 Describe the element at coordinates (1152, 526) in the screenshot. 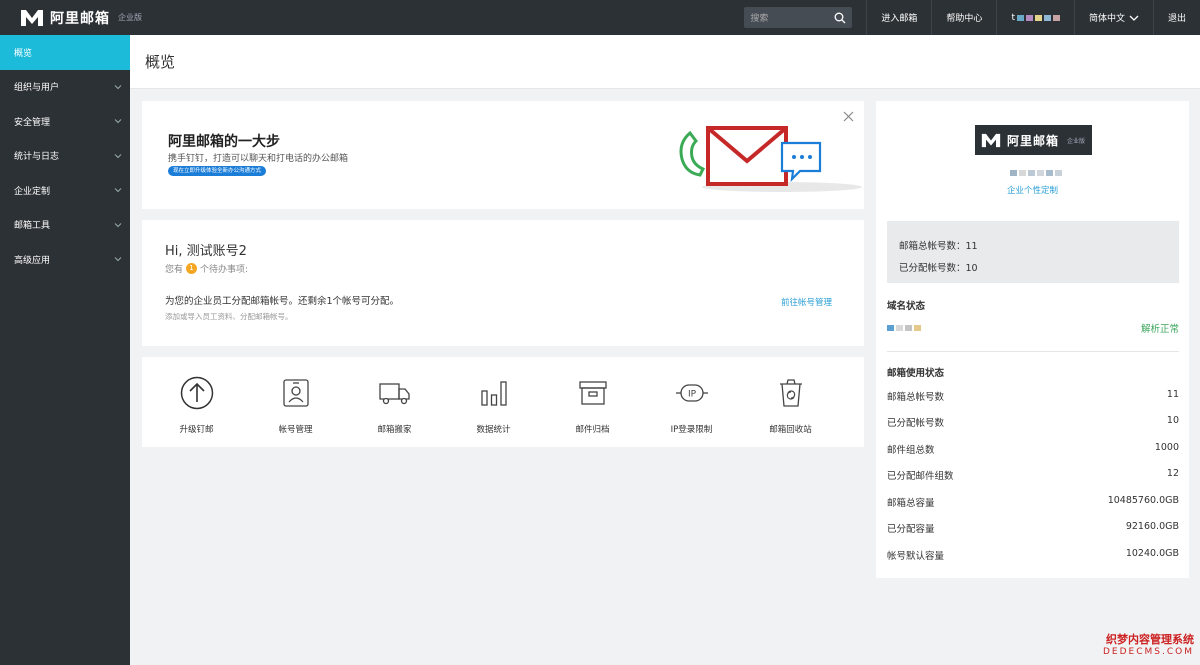

I see `usage-value: 92160.0GB` at that location.